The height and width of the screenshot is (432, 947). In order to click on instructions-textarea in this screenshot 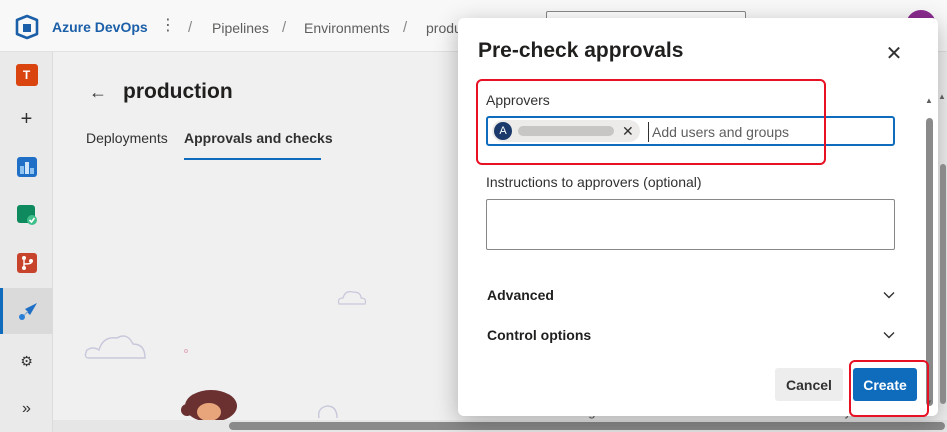, I will do `click(690, 224)`.